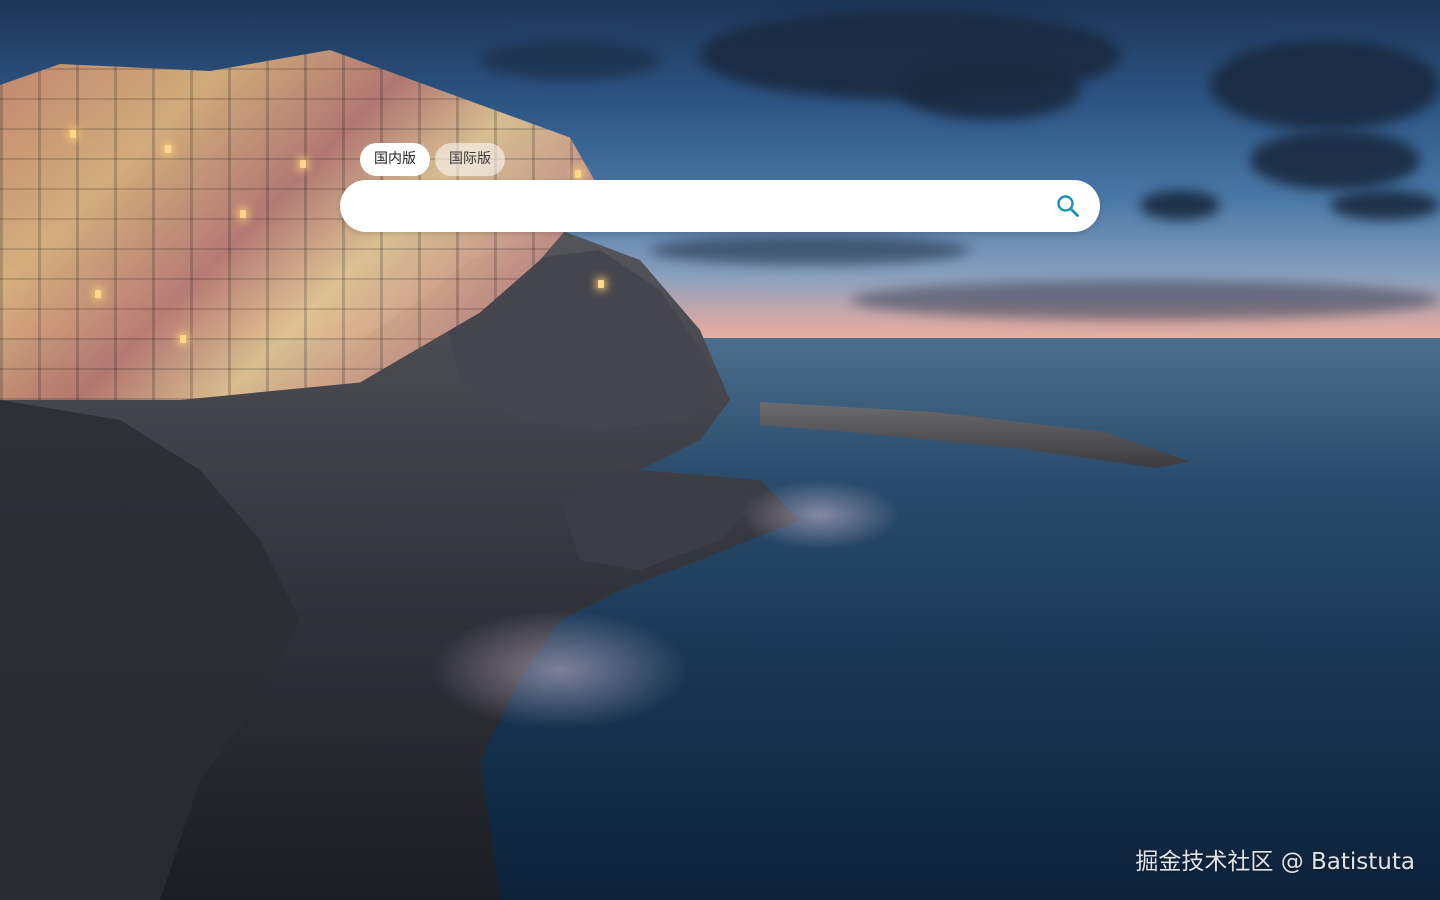 The height and width of the screenshot is (900, 1440). What do you see at coordinates (470, 159) in the screenshot?
I see `tab-international-version: 国际版` at bounding box center [470, 159].